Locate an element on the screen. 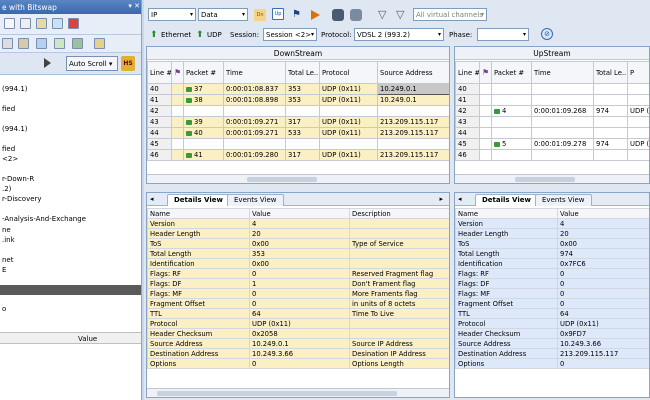 Image resolution: width=650 pixels, height=400 pixels. channels-select: All virtual channels ▾ is located at coordinates (450, 14).